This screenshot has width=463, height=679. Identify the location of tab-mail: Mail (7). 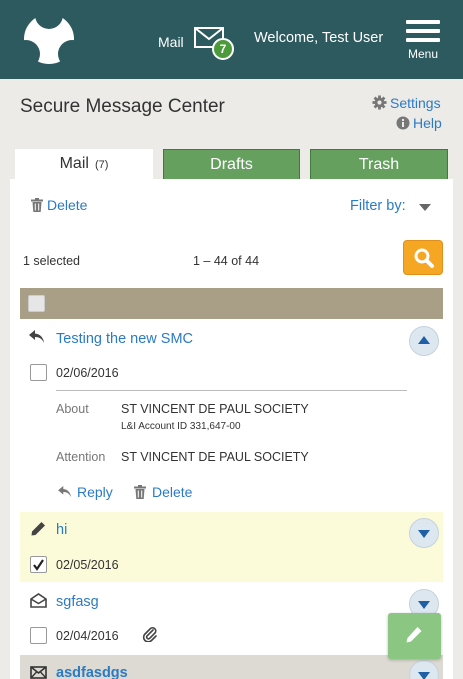
(84, 165).